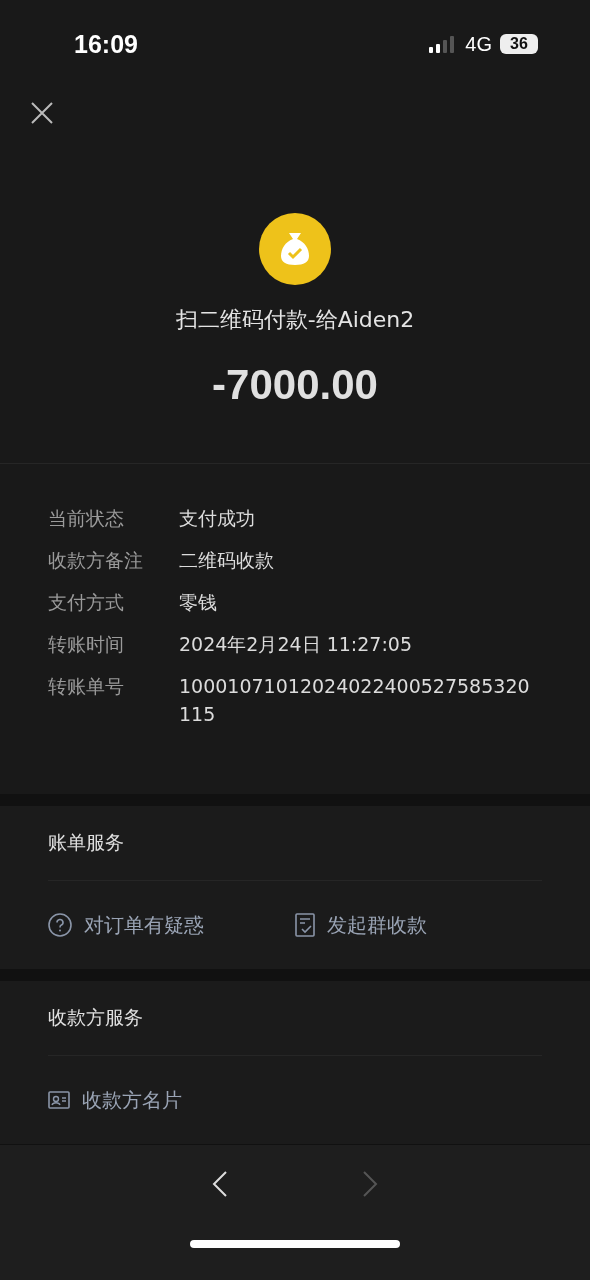 The image size is (590, 1280). Describe the element at coordinates (86, 686) in the screenshot. I see `detail-label: 转账单号` at that location.